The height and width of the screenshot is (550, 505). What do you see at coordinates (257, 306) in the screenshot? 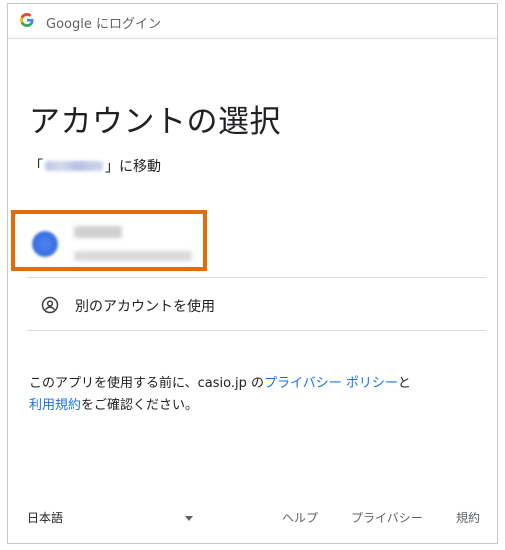
I see `use-another-account-button: 別のアカウントを使用` at bounding box center [257, 306].